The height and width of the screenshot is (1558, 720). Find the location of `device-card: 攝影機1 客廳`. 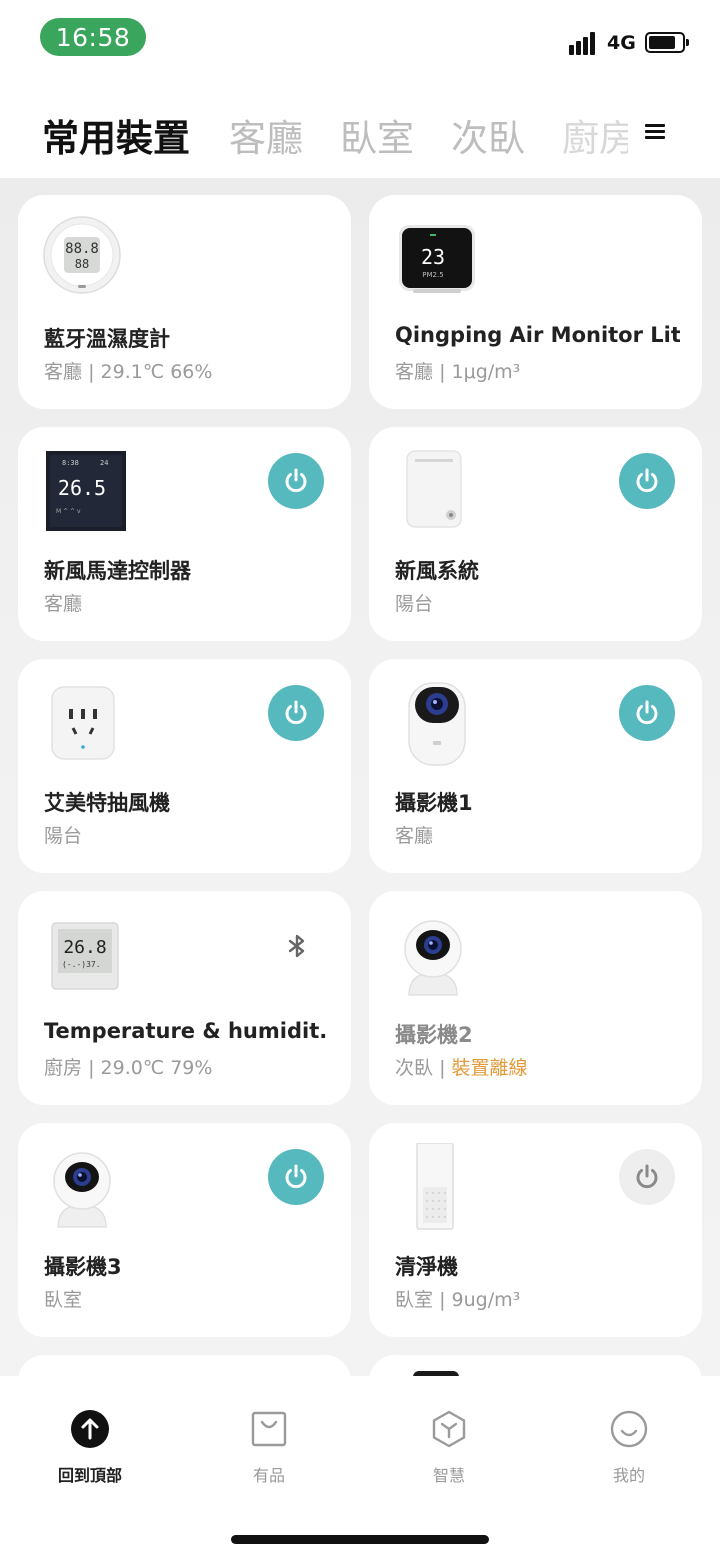

device-card: 攝影機1 客廳 is located at coordinates (535, 766).